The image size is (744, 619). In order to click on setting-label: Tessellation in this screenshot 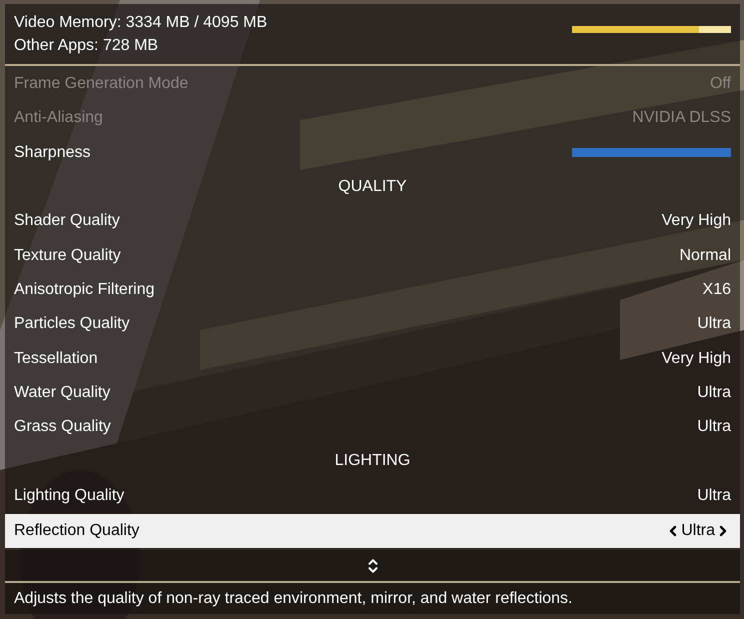, I will do `click(56, 358)`.